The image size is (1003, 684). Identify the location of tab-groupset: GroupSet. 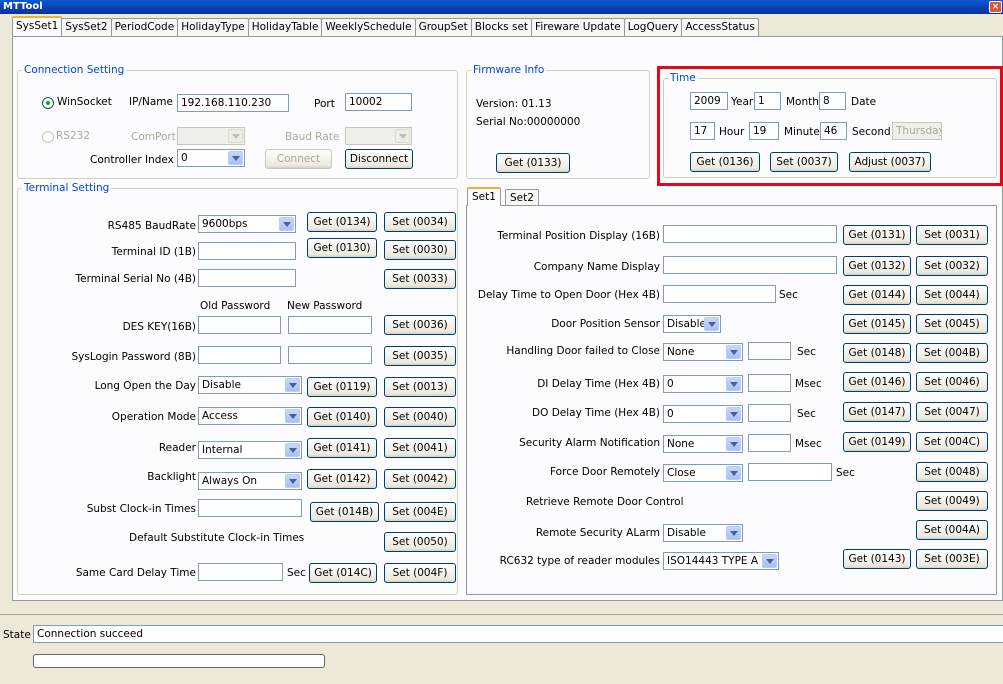
(443, 27).